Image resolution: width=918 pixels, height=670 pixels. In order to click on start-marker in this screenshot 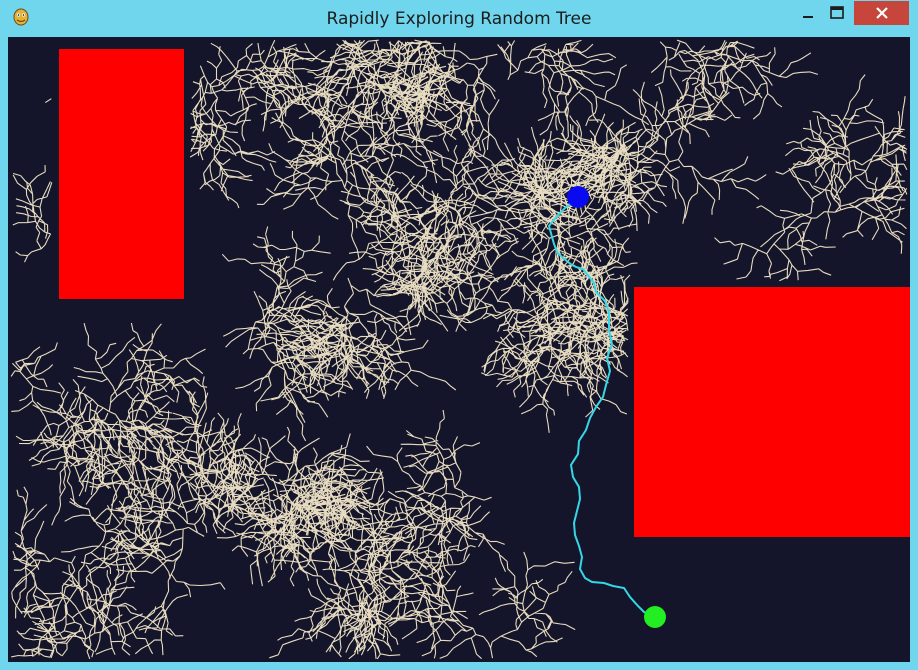, I will do `click(655, 617)`.